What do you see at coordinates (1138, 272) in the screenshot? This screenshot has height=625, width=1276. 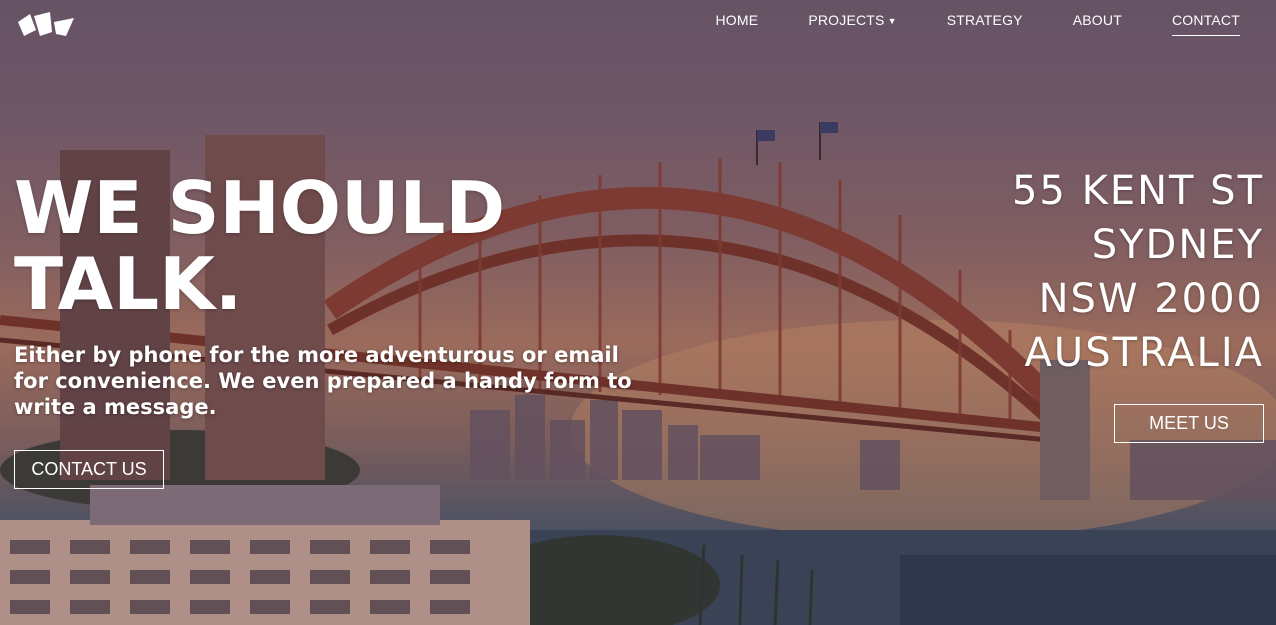 I see `address-block: 55 KENT ST SYDNEY NSW 2000 AUSTRALIA` at bounding box center [1138, 272].